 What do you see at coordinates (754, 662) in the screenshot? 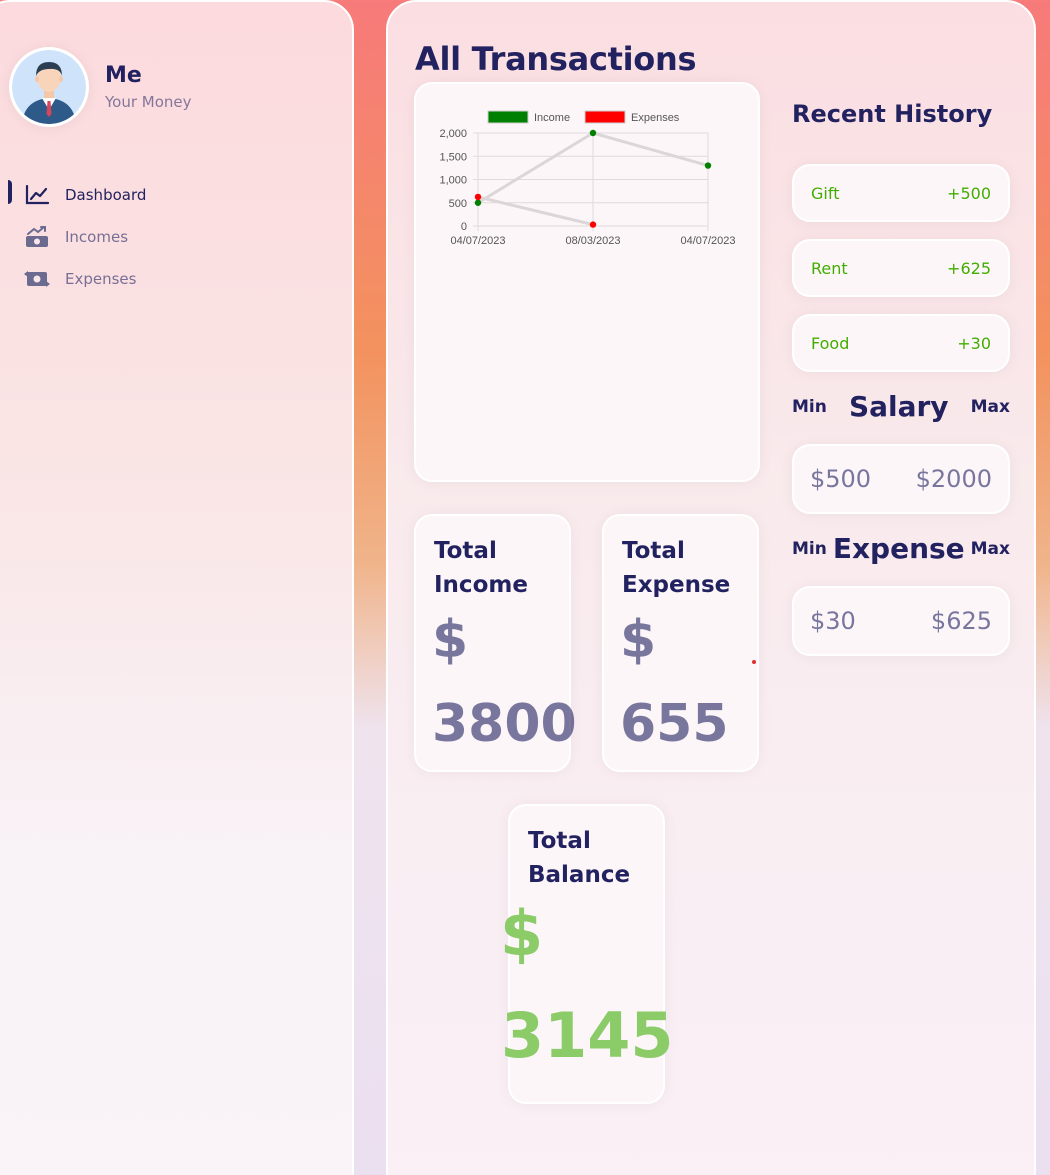
I see `red-dot-marker` at bounding box center [754, 662].